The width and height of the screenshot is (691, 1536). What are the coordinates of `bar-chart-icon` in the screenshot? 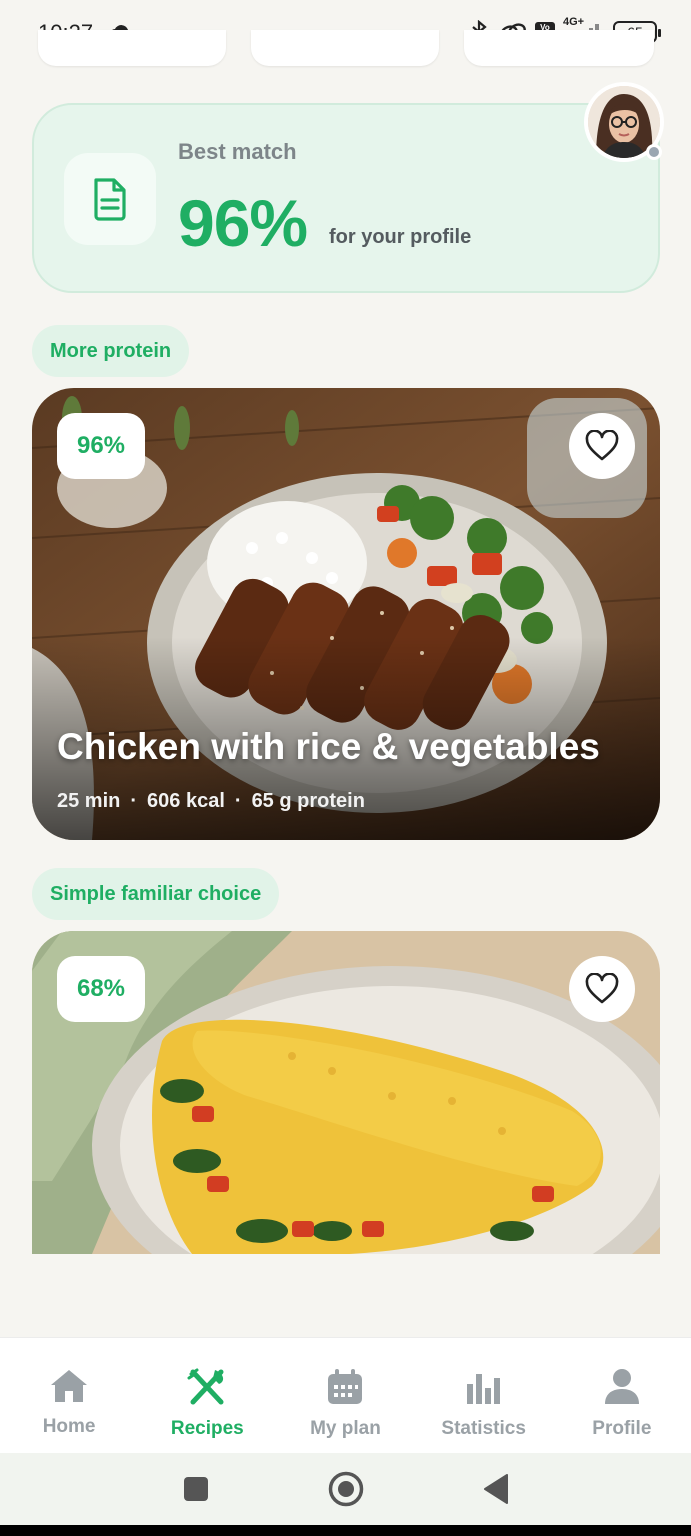 It's located at (483, 1389).